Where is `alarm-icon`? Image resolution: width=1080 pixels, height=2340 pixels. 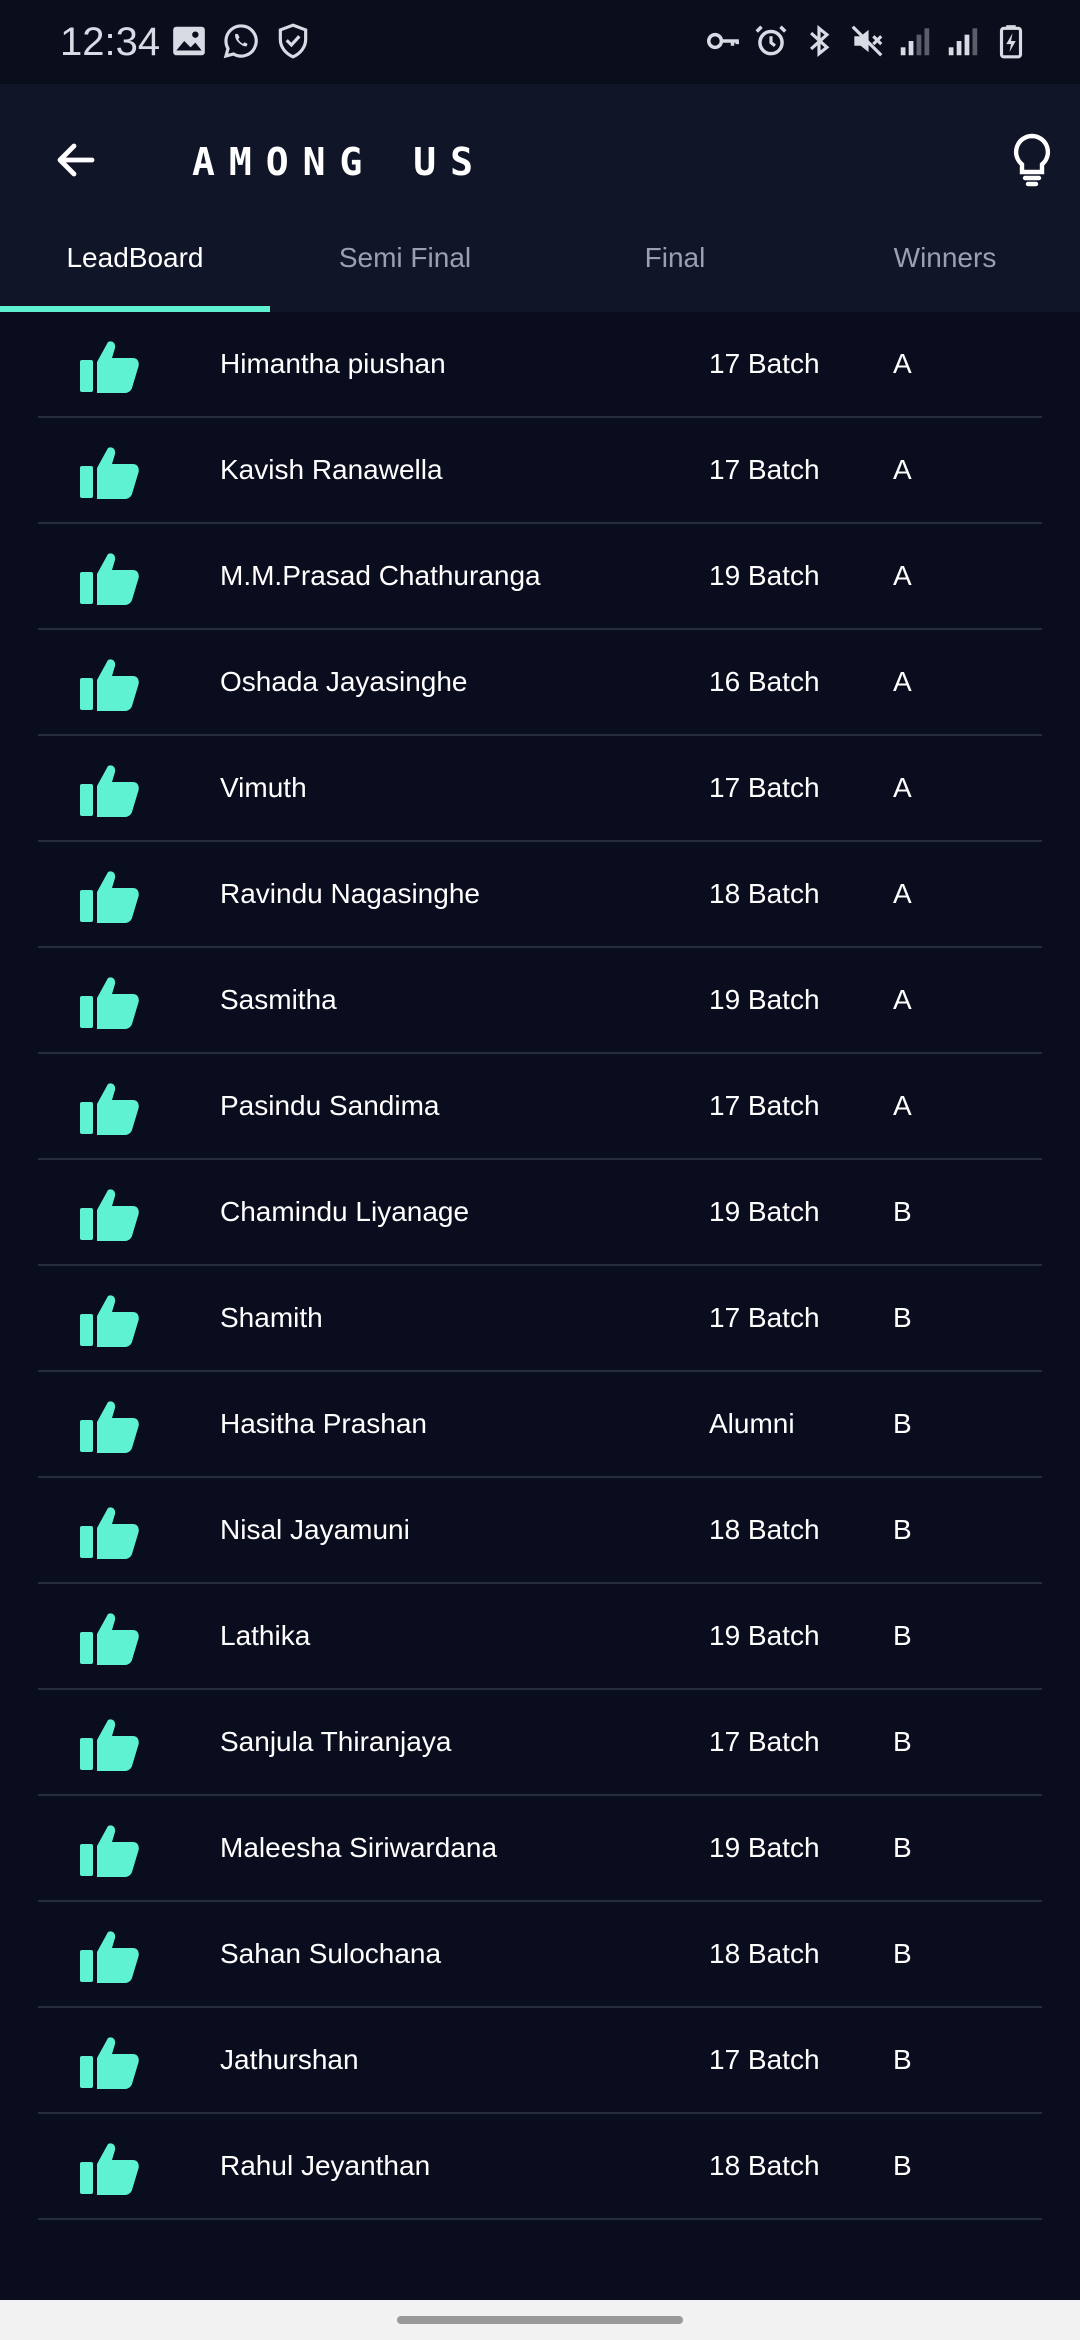
alarm-icon is located at coordinates (771, 40).